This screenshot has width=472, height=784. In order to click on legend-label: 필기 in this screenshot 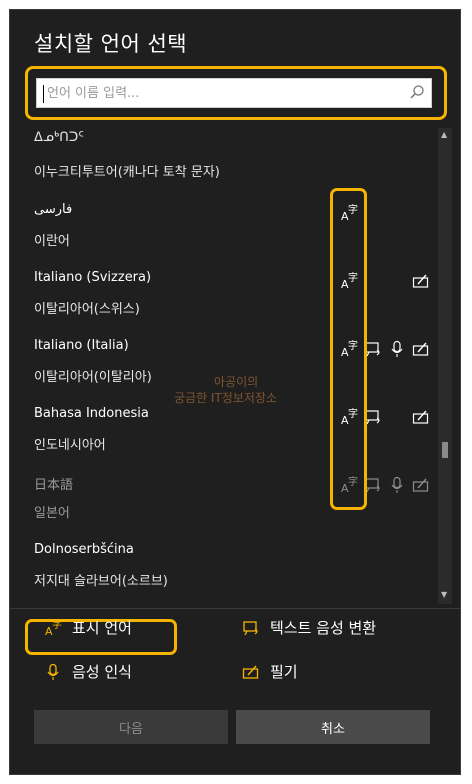, I will do `click(284, 672)`.